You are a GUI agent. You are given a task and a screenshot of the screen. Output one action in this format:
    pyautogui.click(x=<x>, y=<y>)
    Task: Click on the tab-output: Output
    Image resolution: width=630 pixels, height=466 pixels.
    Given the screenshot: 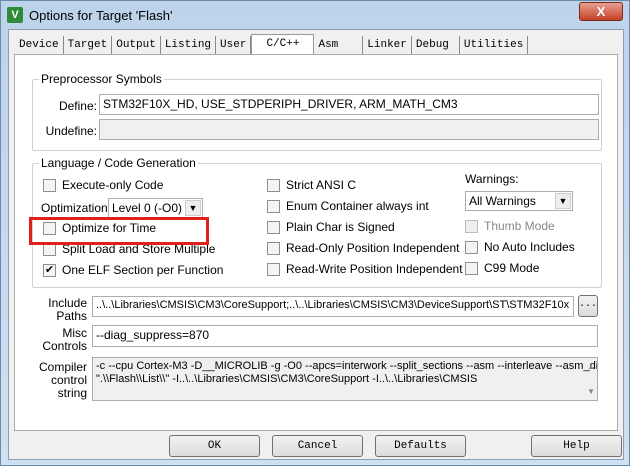 What is the action you would take?
    pyautogui.click(x=136, y=45)
    